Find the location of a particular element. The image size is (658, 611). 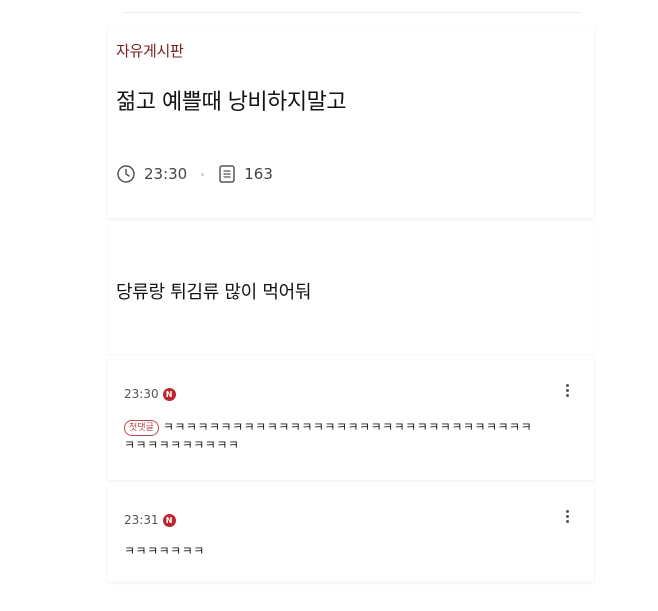

board-name-link: 자유게시판 is located at coordinates (150, 50).